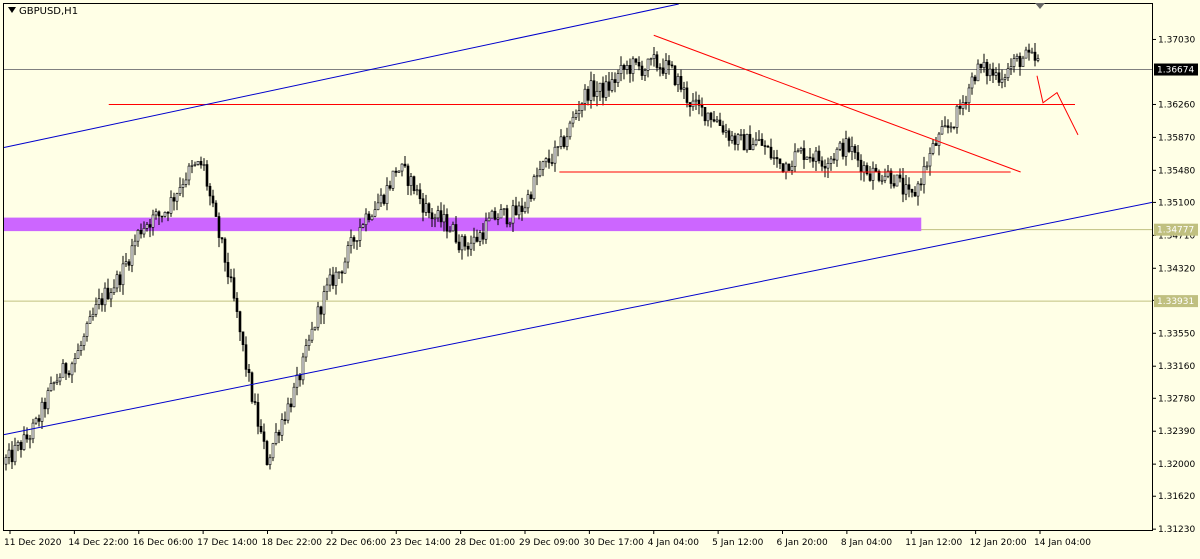  What do you see at coordinates (1176, 40) in the screenshot?
I see `y-tick-label: 1.37030` at bounding box center [1176, 40].